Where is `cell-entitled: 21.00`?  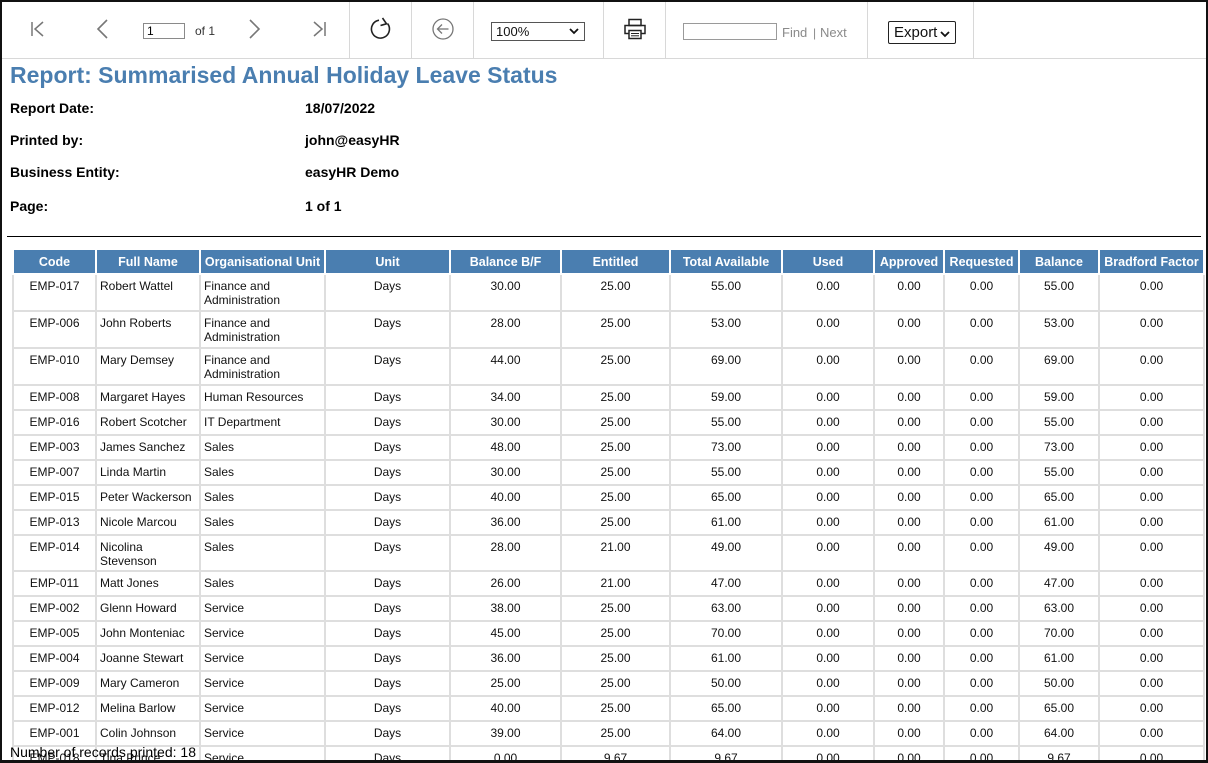 cell-entitled: 21.00 is located at coordinates (615, 583).